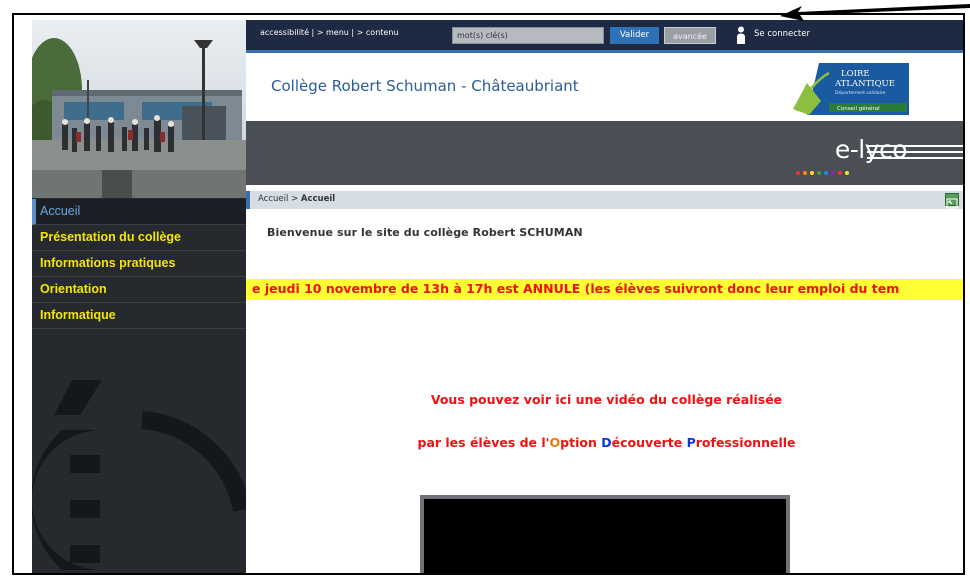  What do you see at coordinates (139, 290) in the screenshot?
I see `sidebar-item-orientation: Orientation` at bounding box center [139, 290].